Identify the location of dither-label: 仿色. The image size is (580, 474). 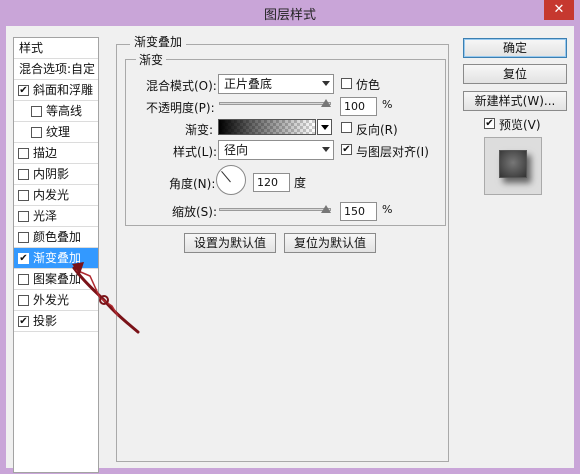
(368, 85).